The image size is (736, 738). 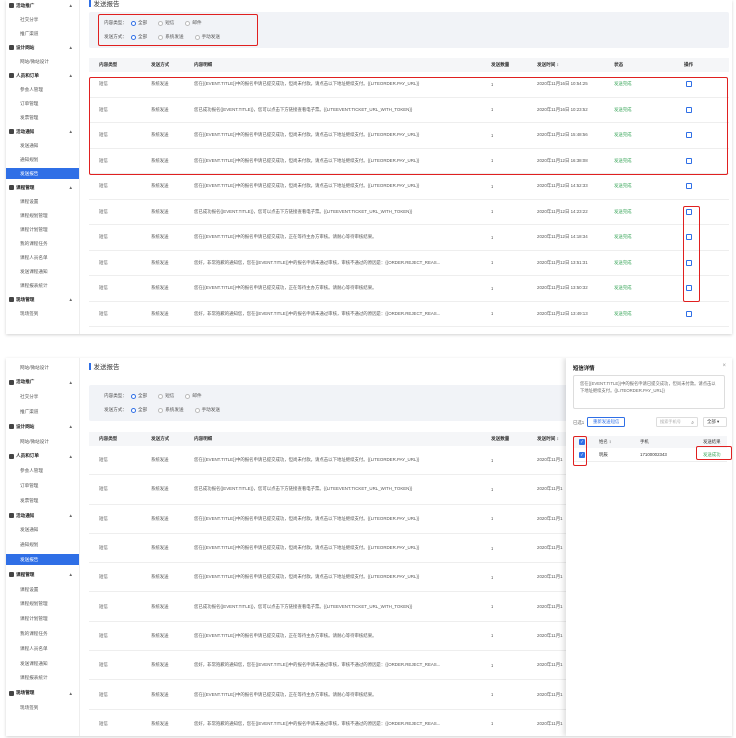 What do you see at coordinates (582, 442) in the screenshot?
I see `select-all-checkbox: ✓` at bounding box center [582, 442].